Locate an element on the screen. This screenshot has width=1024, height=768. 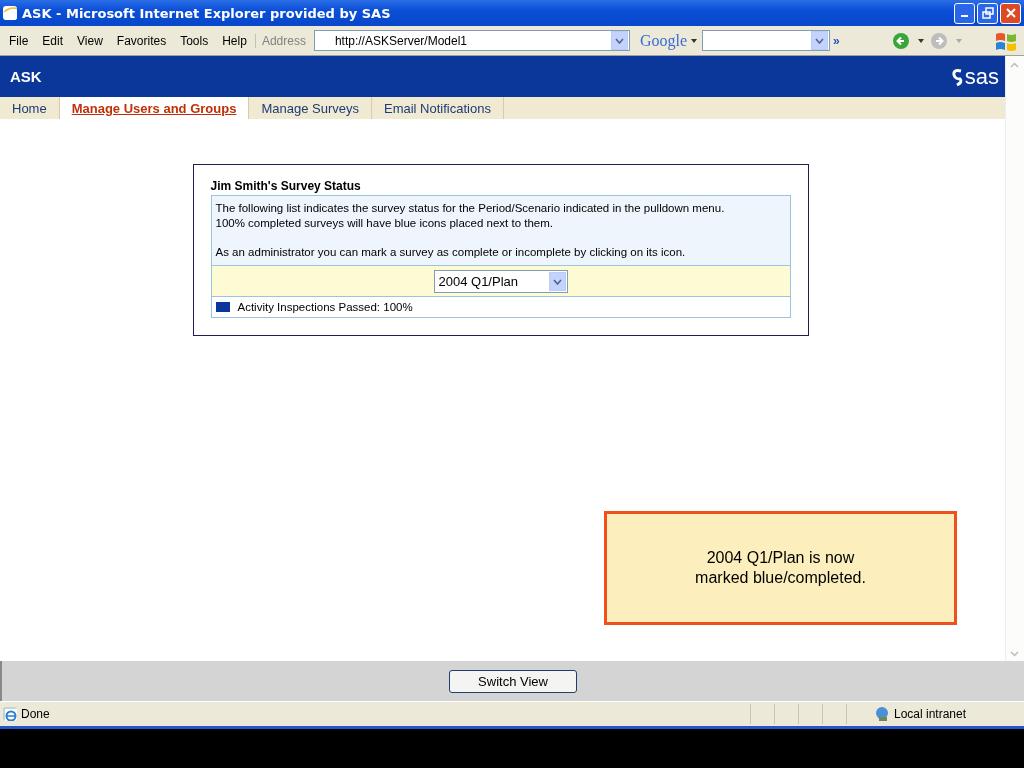
survey-label: Activity Inspections Passed: 100% is located at coordinates (325, 307).